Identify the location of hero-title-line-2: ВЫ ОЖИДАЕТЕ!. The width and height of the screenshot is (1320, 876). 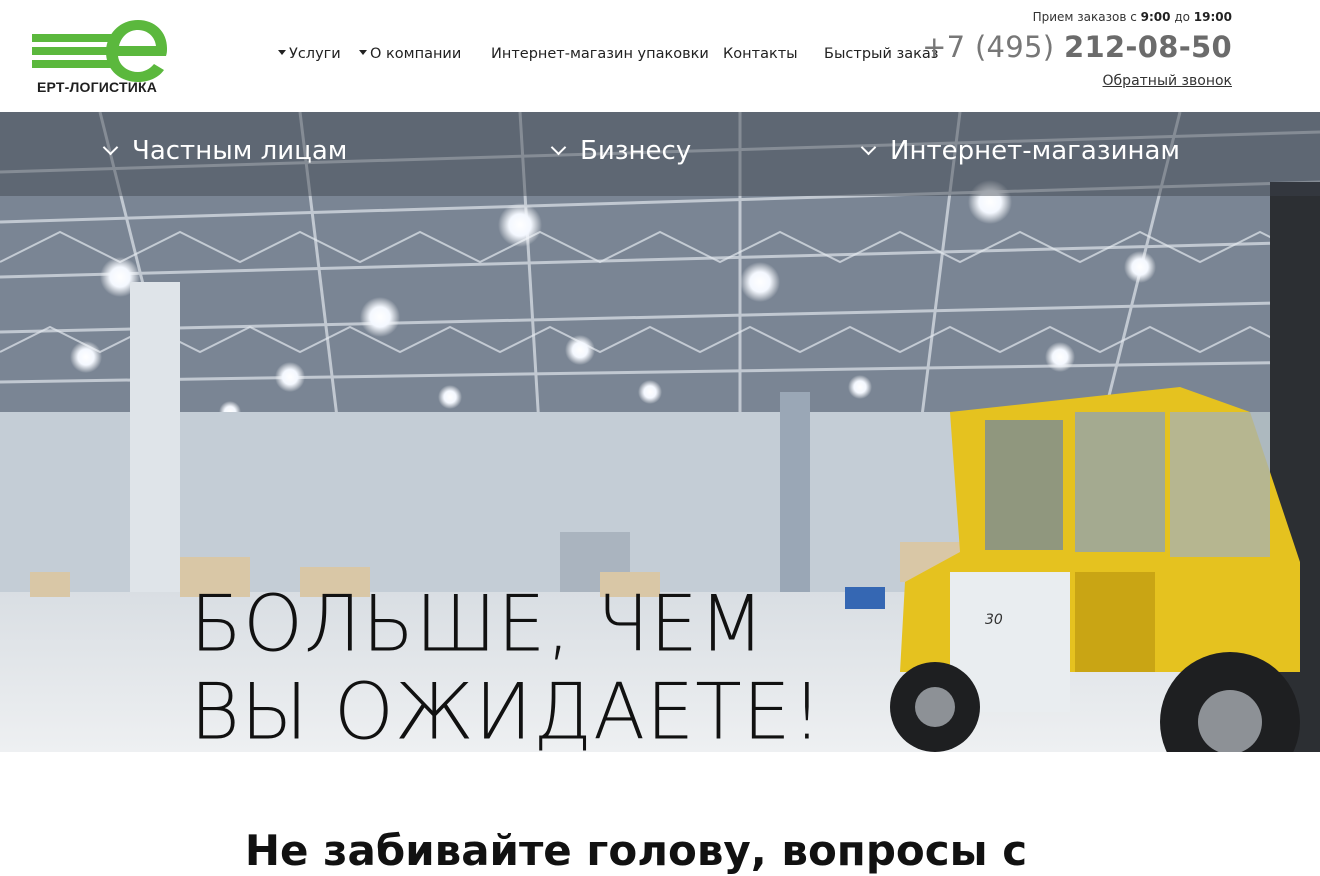
(507, 708).